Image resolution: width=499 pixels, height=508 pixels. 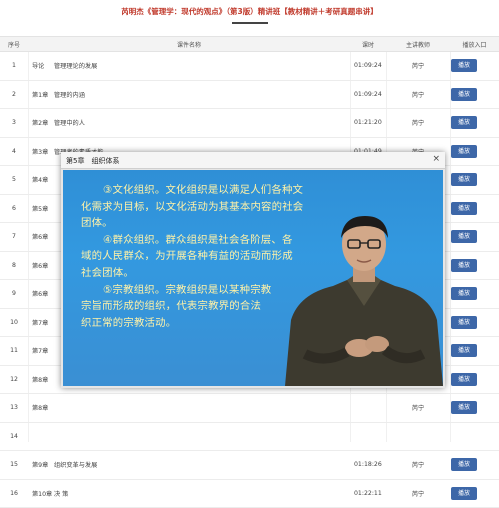 I want to click on course-name: 管理的内涵, so click(x=69, y=95).